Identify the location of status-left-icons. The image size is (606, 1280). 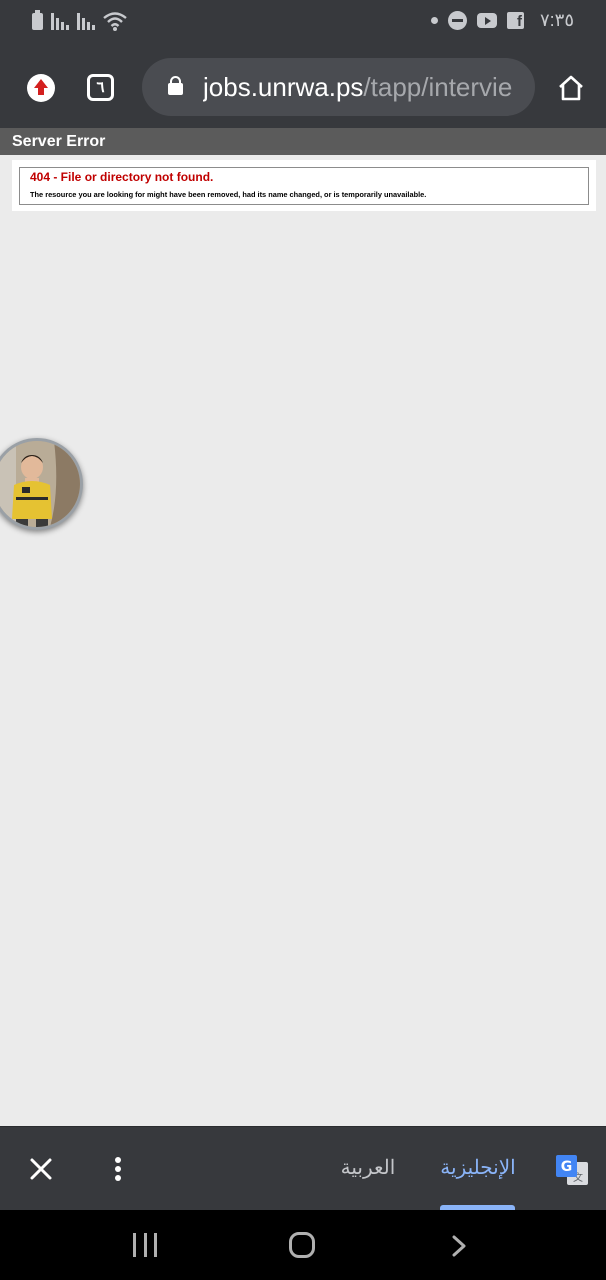
(79, 20).